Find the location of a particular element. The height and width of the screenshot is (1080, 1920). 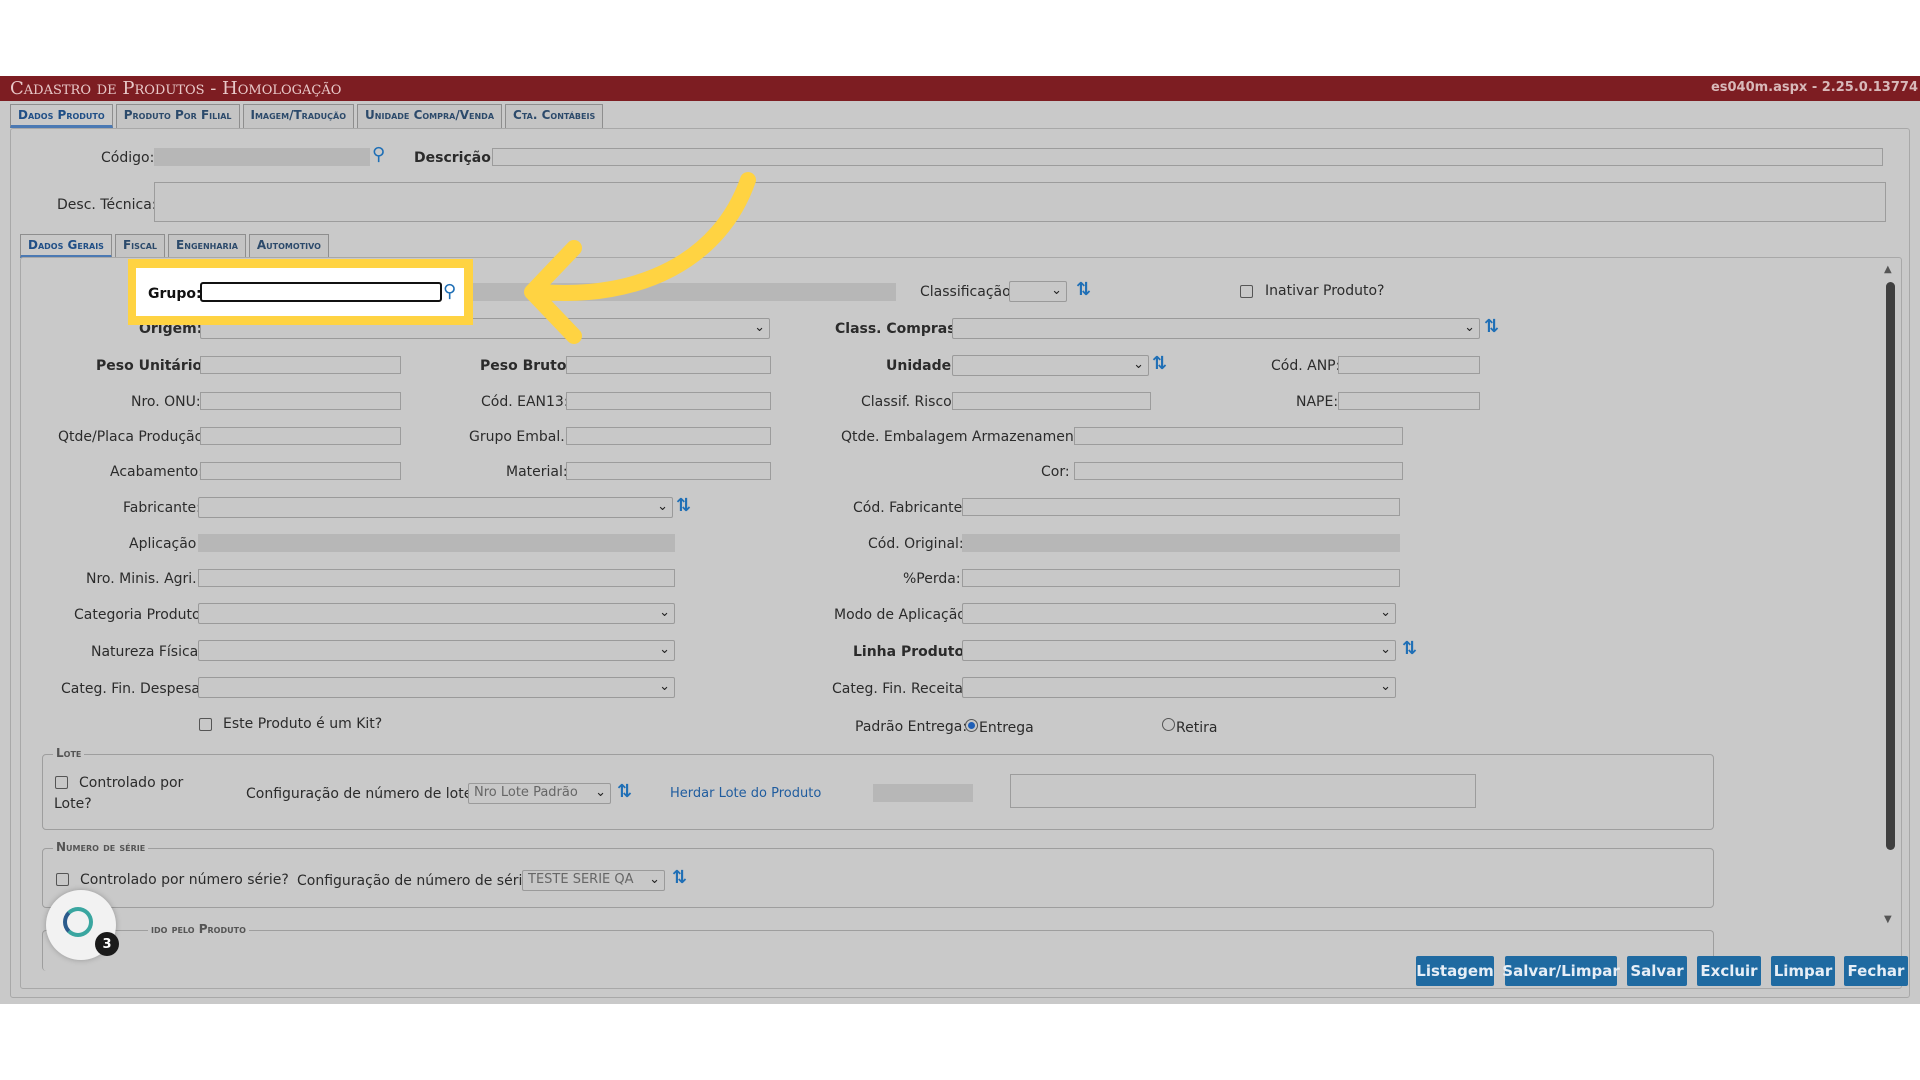

helper-logo-icon is located at coordinates (78, 922).